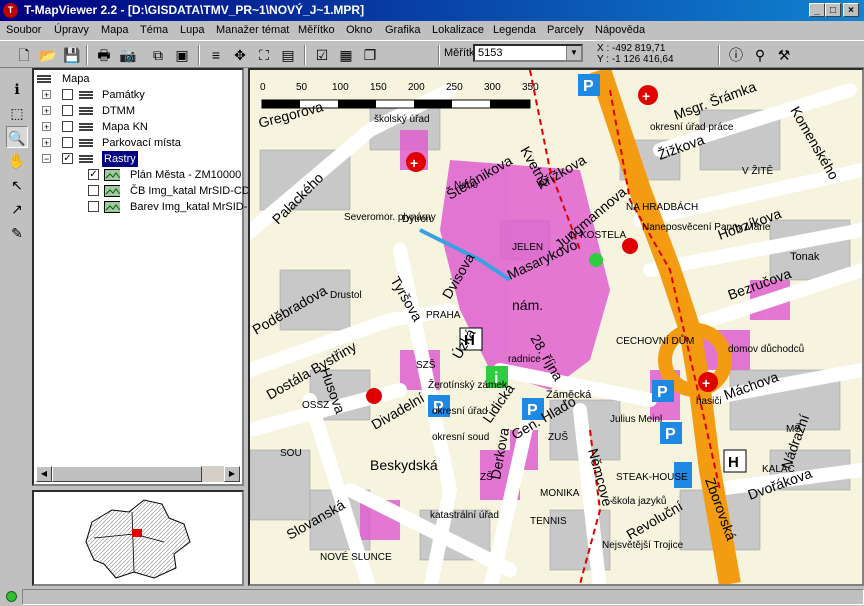 This screenshot has height=606, width=864. What do you see at coordinates (432, 597) in the screenshot?
I see `status-bar` at bounding box center [432, 597].